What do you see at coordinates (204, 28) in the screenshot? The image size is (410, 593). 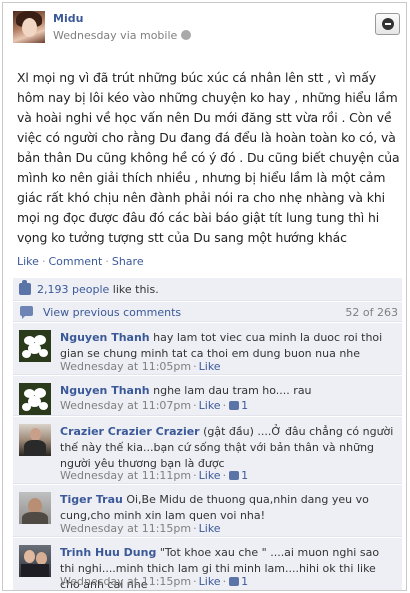 I see `post-header: Midu Wednesday via mobile` at bounding box center [204, 28].